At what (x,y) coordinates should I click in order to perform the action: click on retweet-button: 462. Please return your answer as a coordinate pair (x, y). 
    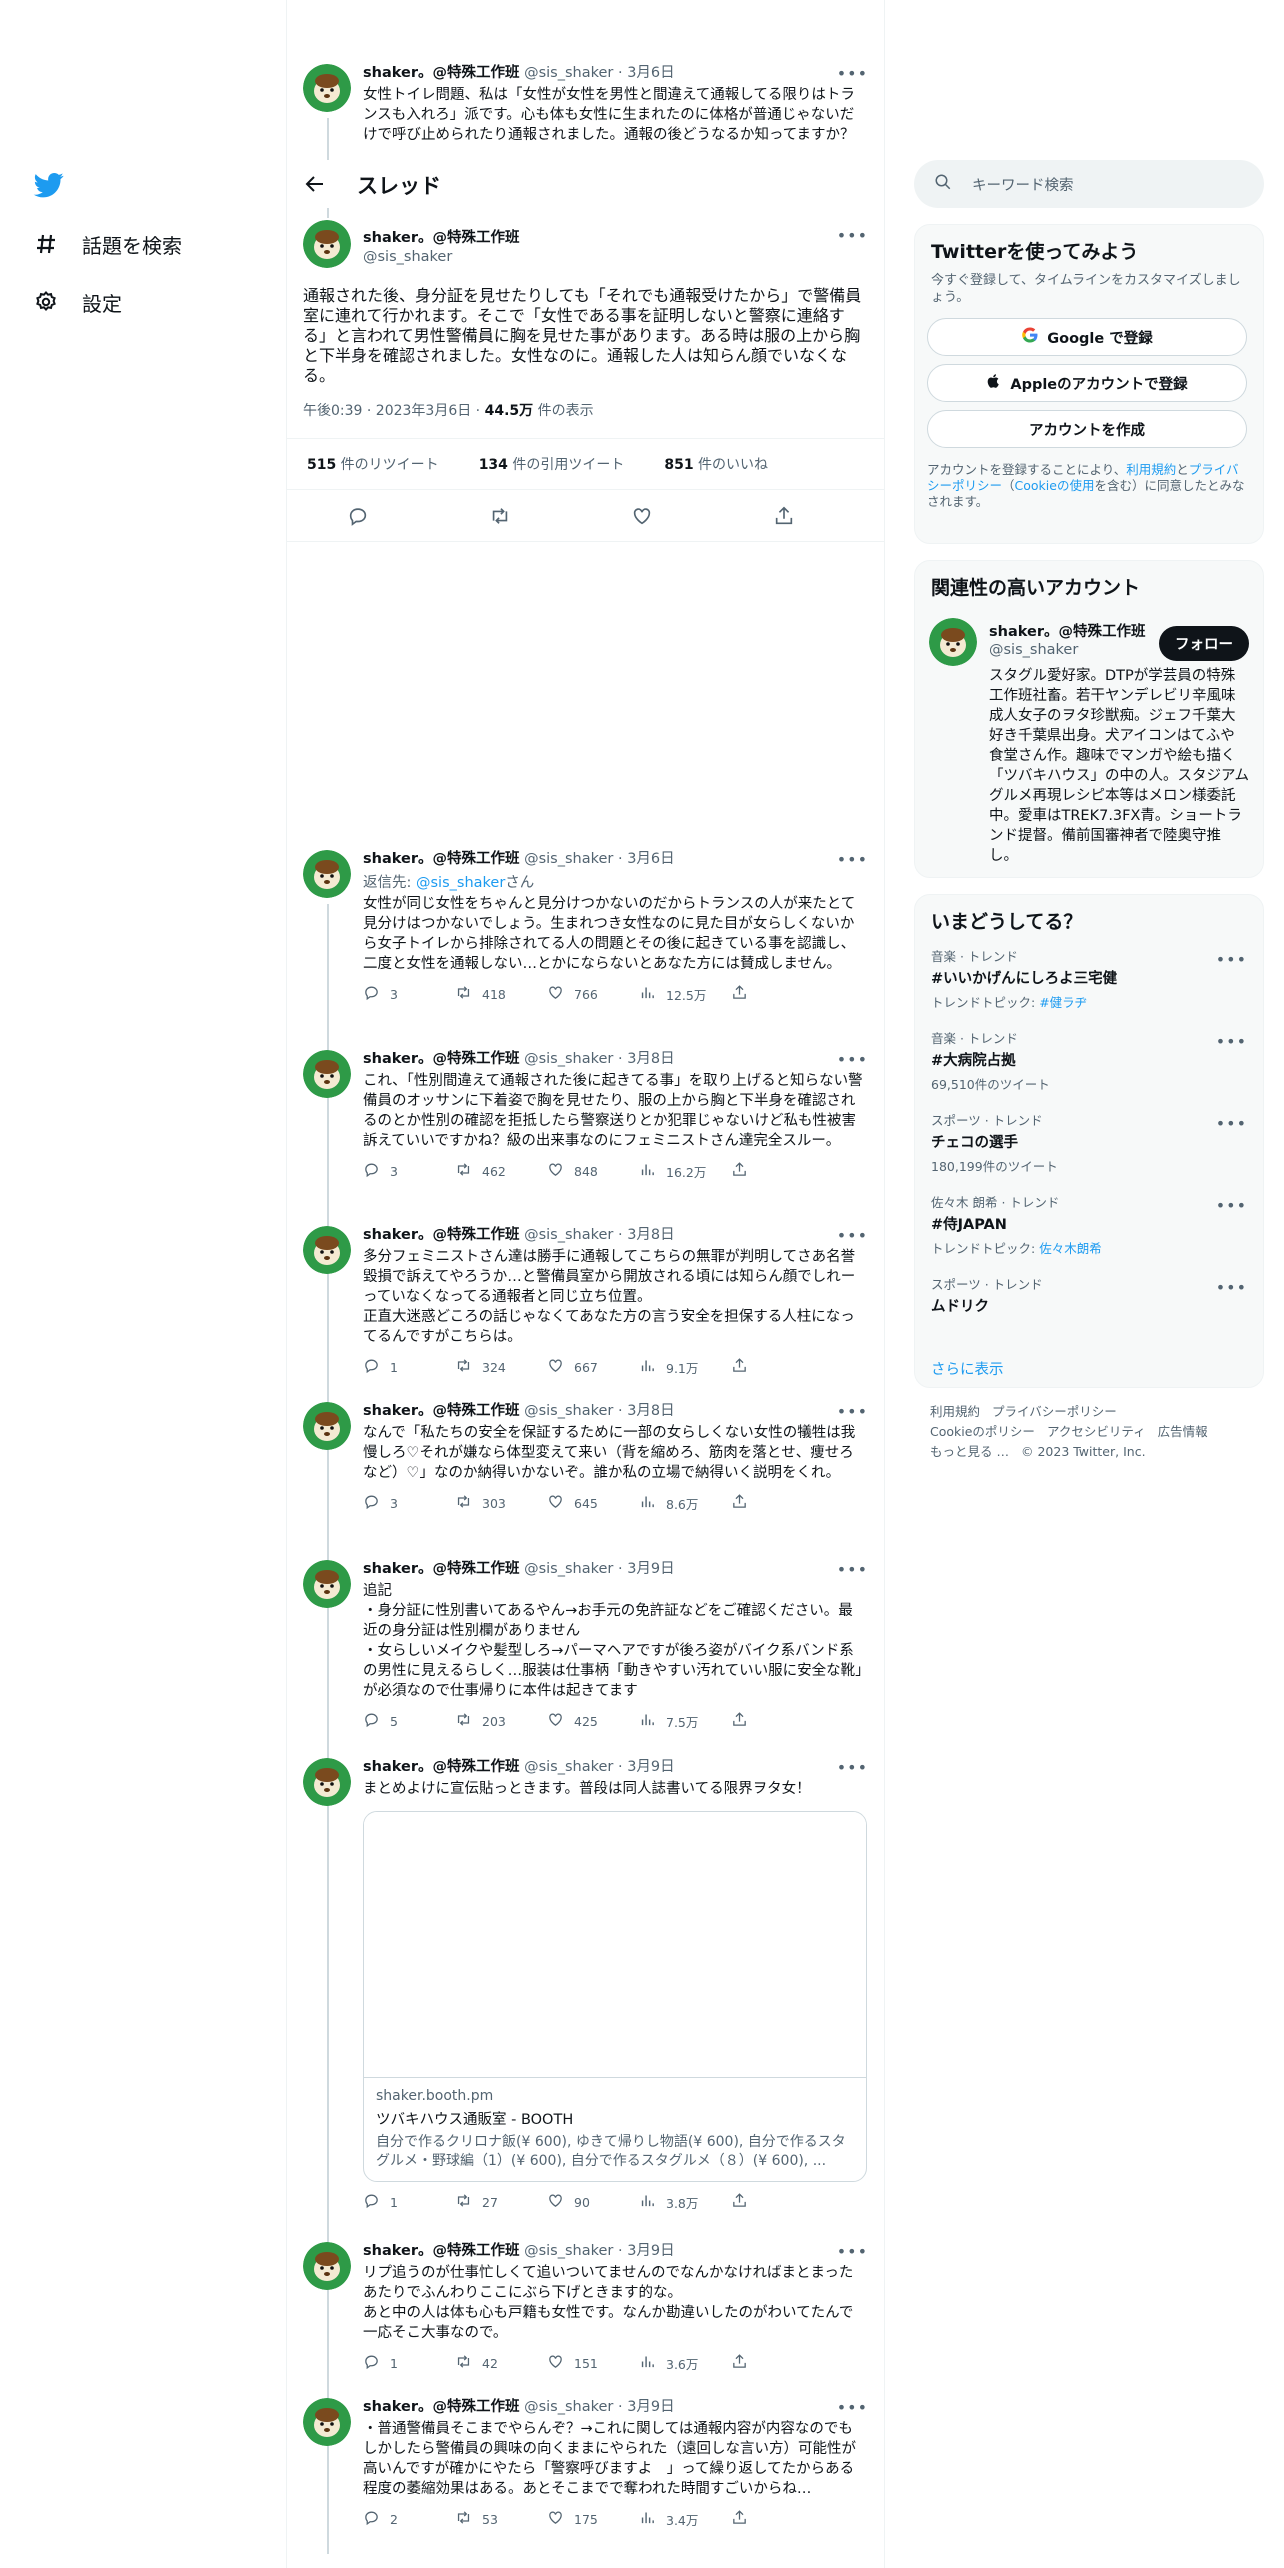
    Looking at the image, I should click on (501, 1171).